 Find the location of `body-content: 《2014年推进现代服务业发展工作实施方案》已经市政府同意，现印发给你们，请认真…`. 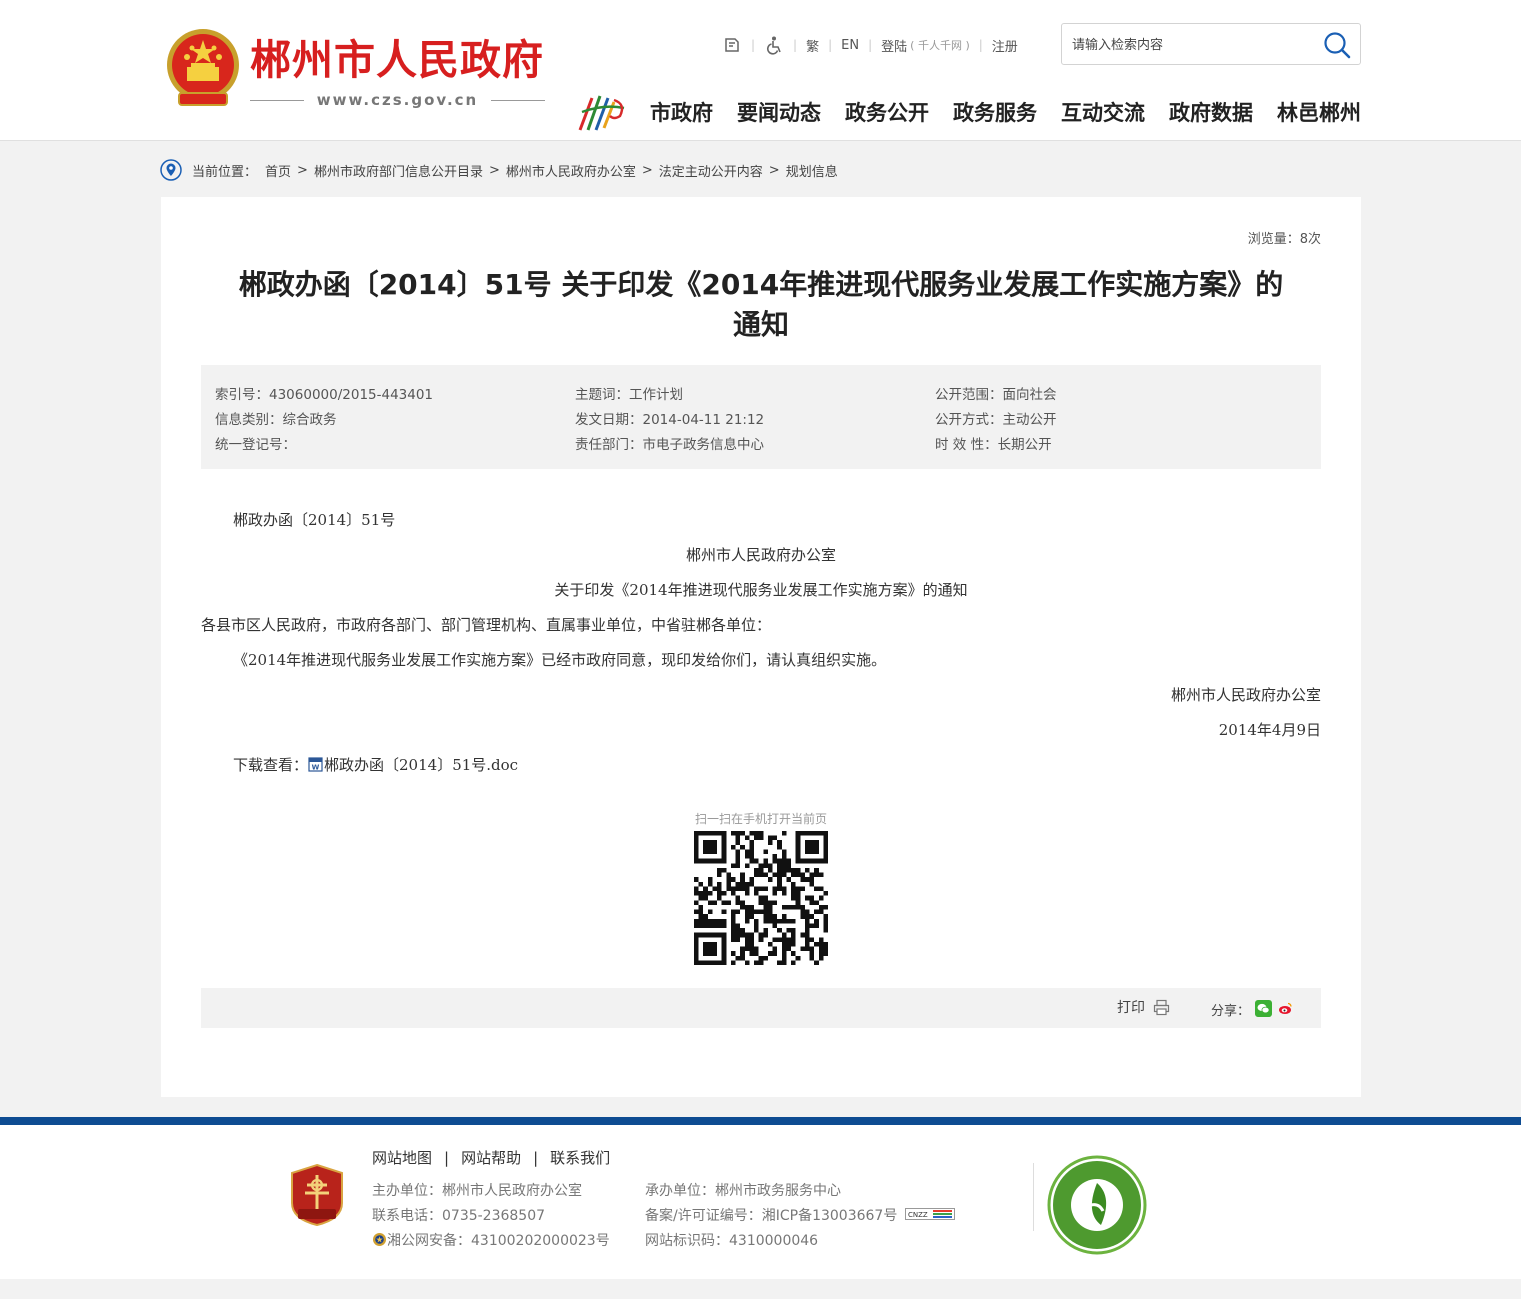

body-content: 《2014年推进现代服务业发展工作实施方案》已经市政府同意，现印发给你们，请认真… is located at coordinates (560, 660).